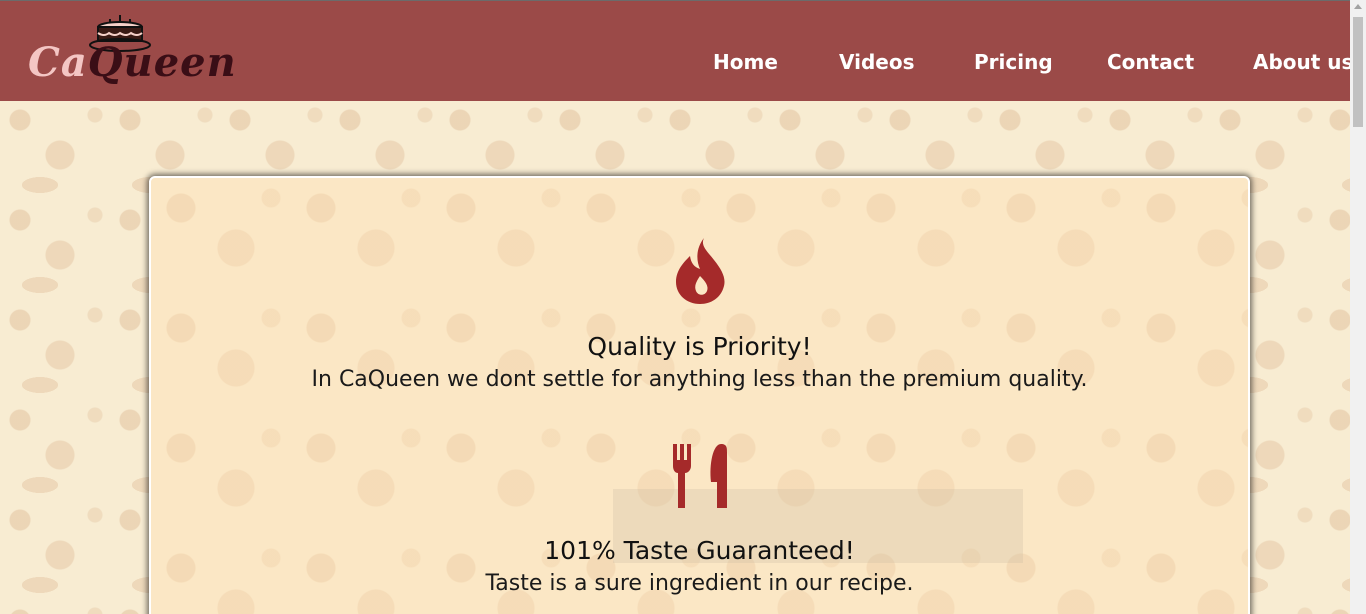 This screenshot has width=1366, height=614. Describe the element at coordinates (699, 476) in the screenshot. I see `utensils-icon` at that location.